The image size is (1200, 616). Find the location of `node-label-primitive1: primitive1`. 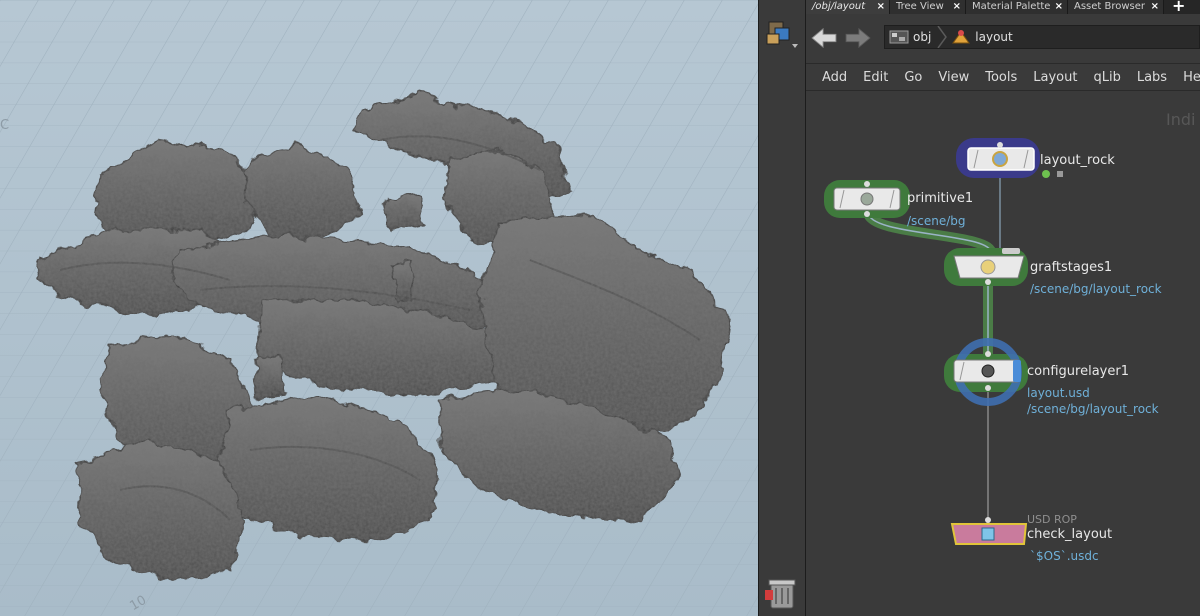

node-label-primitive1: primitive1 is located at coordinates (940, 198).